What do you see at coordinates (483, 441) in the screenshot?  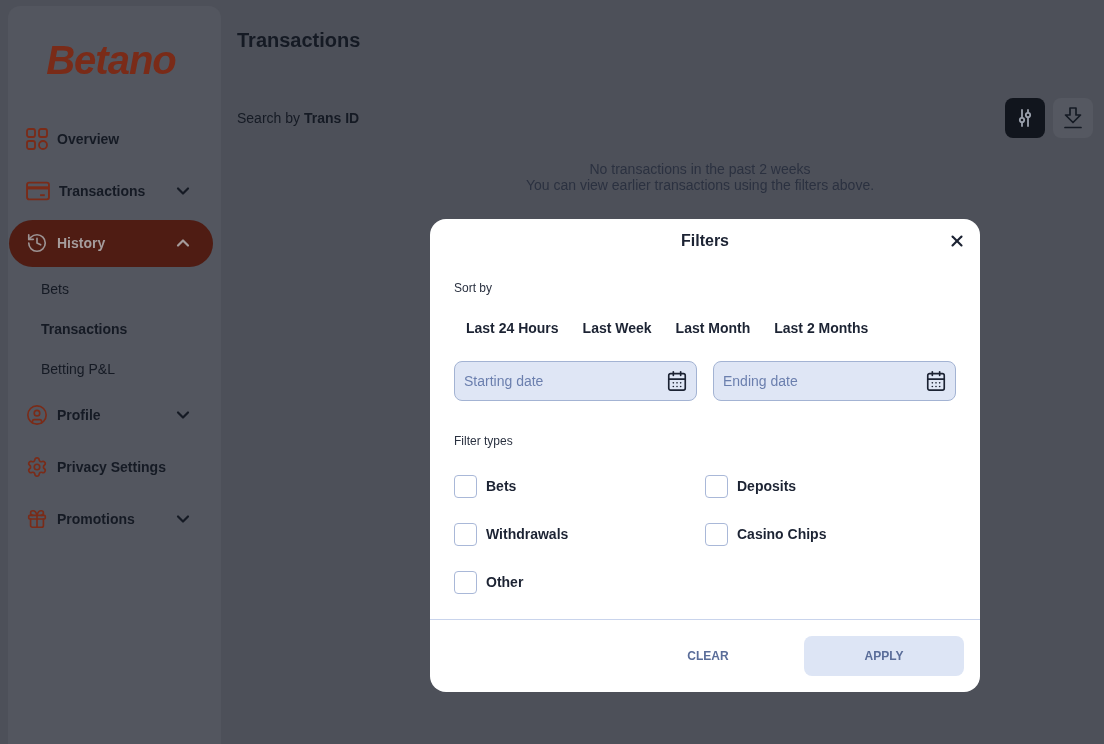 I see `section-label: Filter types` at bounding box center [483, 441].